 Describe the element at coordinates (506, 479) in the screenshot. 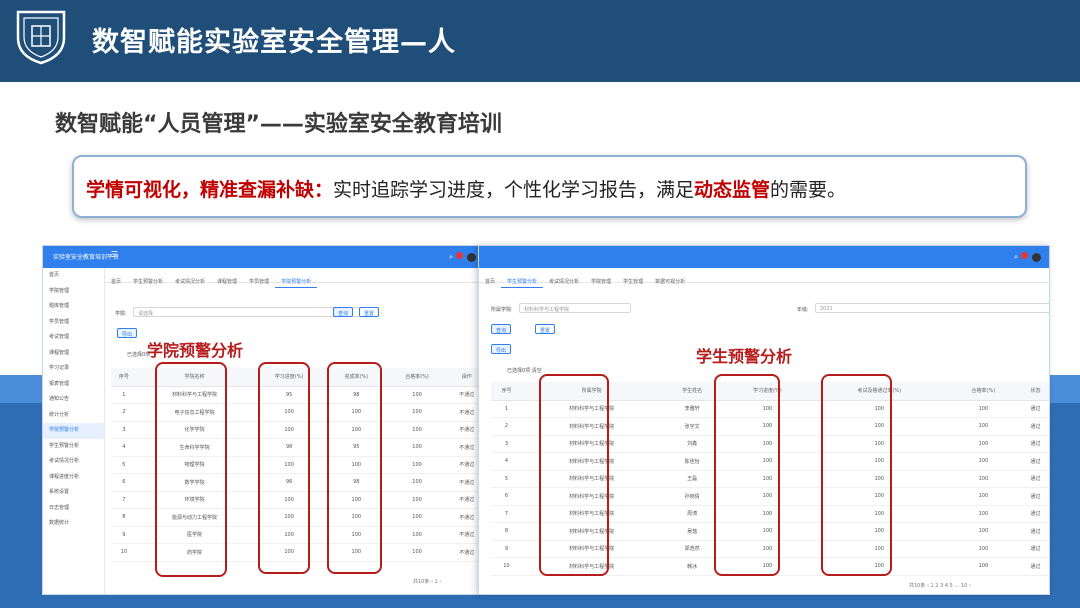

I see `table-cell: 5` at that location.